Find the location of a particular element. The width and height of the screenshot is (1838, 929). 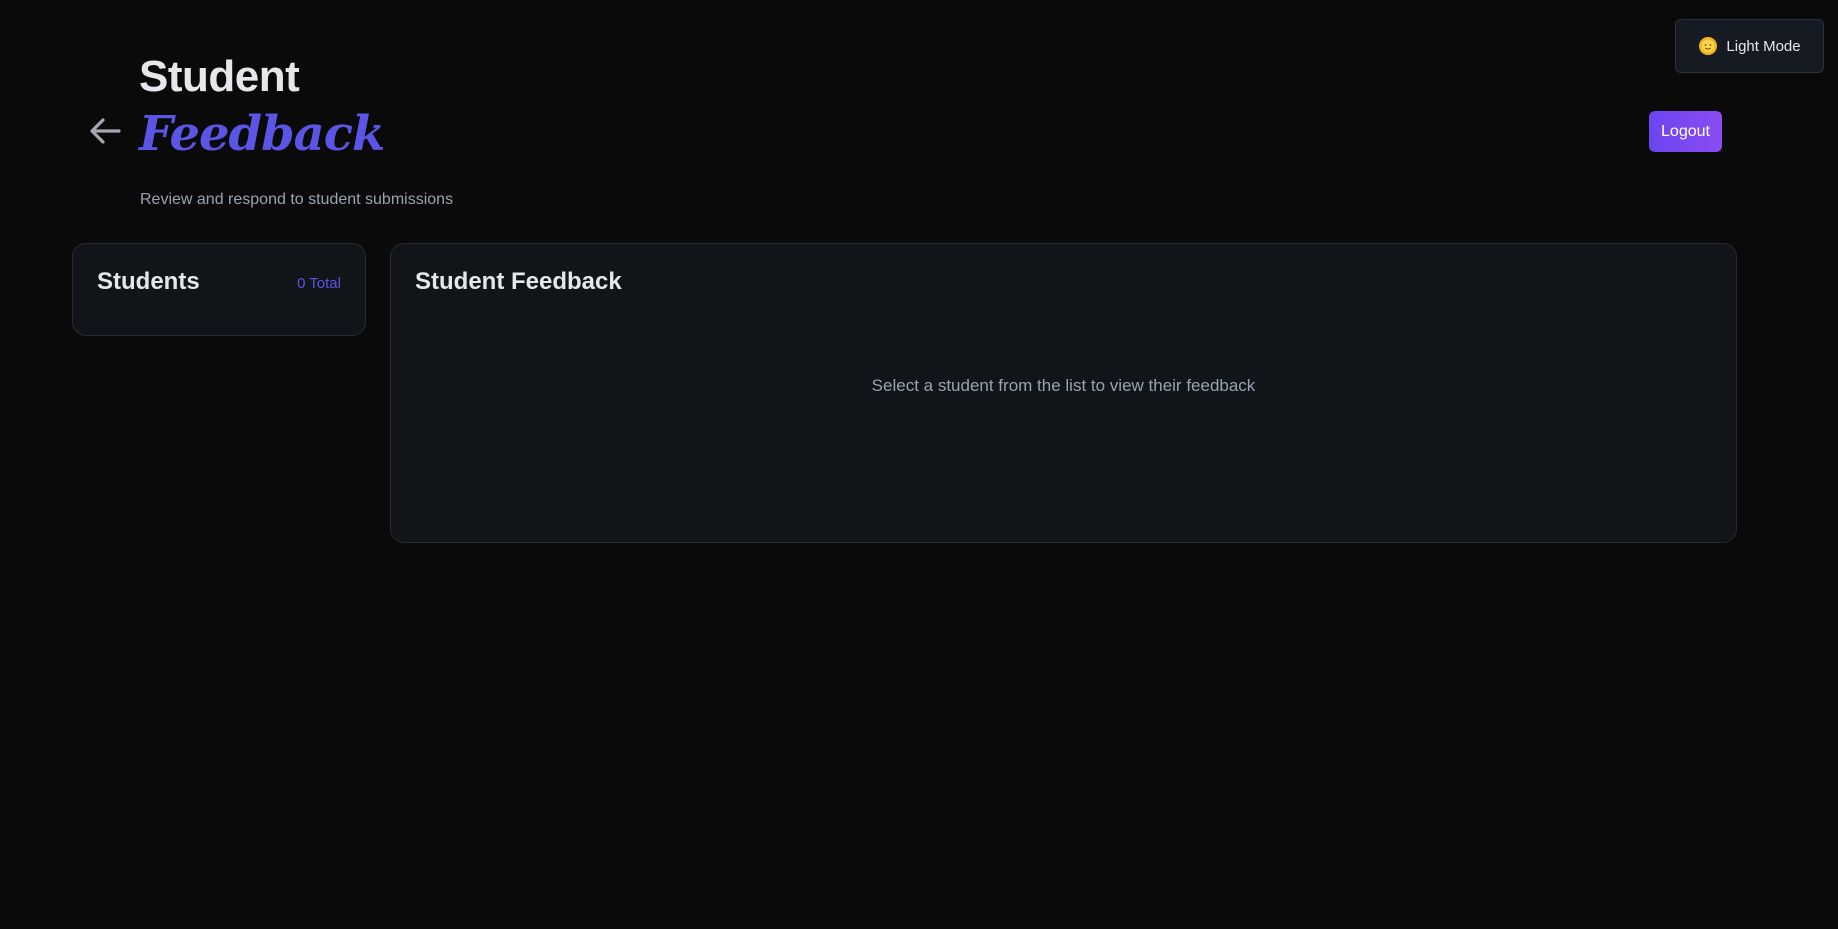

students-panel: Students 0 Total is located at coordinates (219, 289).